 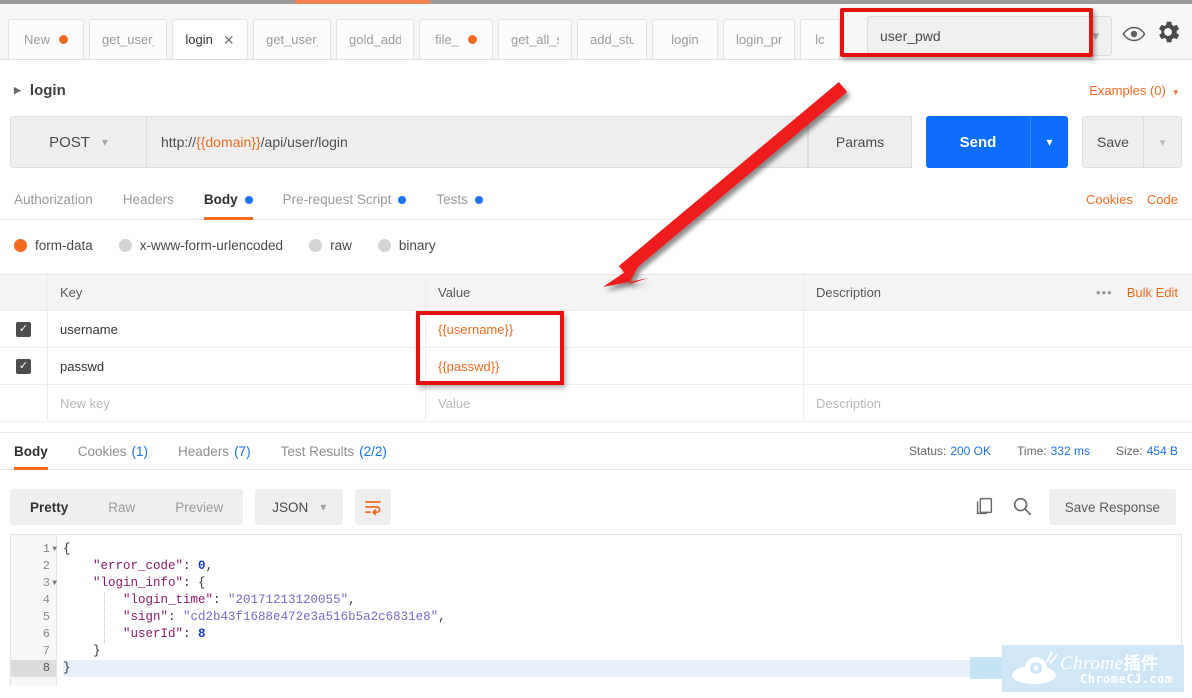 I want to click on radio-raw: raw, so click(x=330, y=245).